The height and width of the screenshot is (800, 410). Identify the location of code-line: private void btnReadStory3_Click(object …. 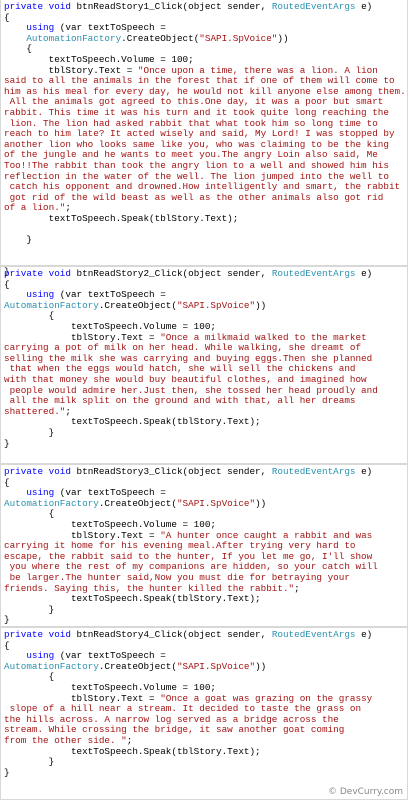
(188, 471).